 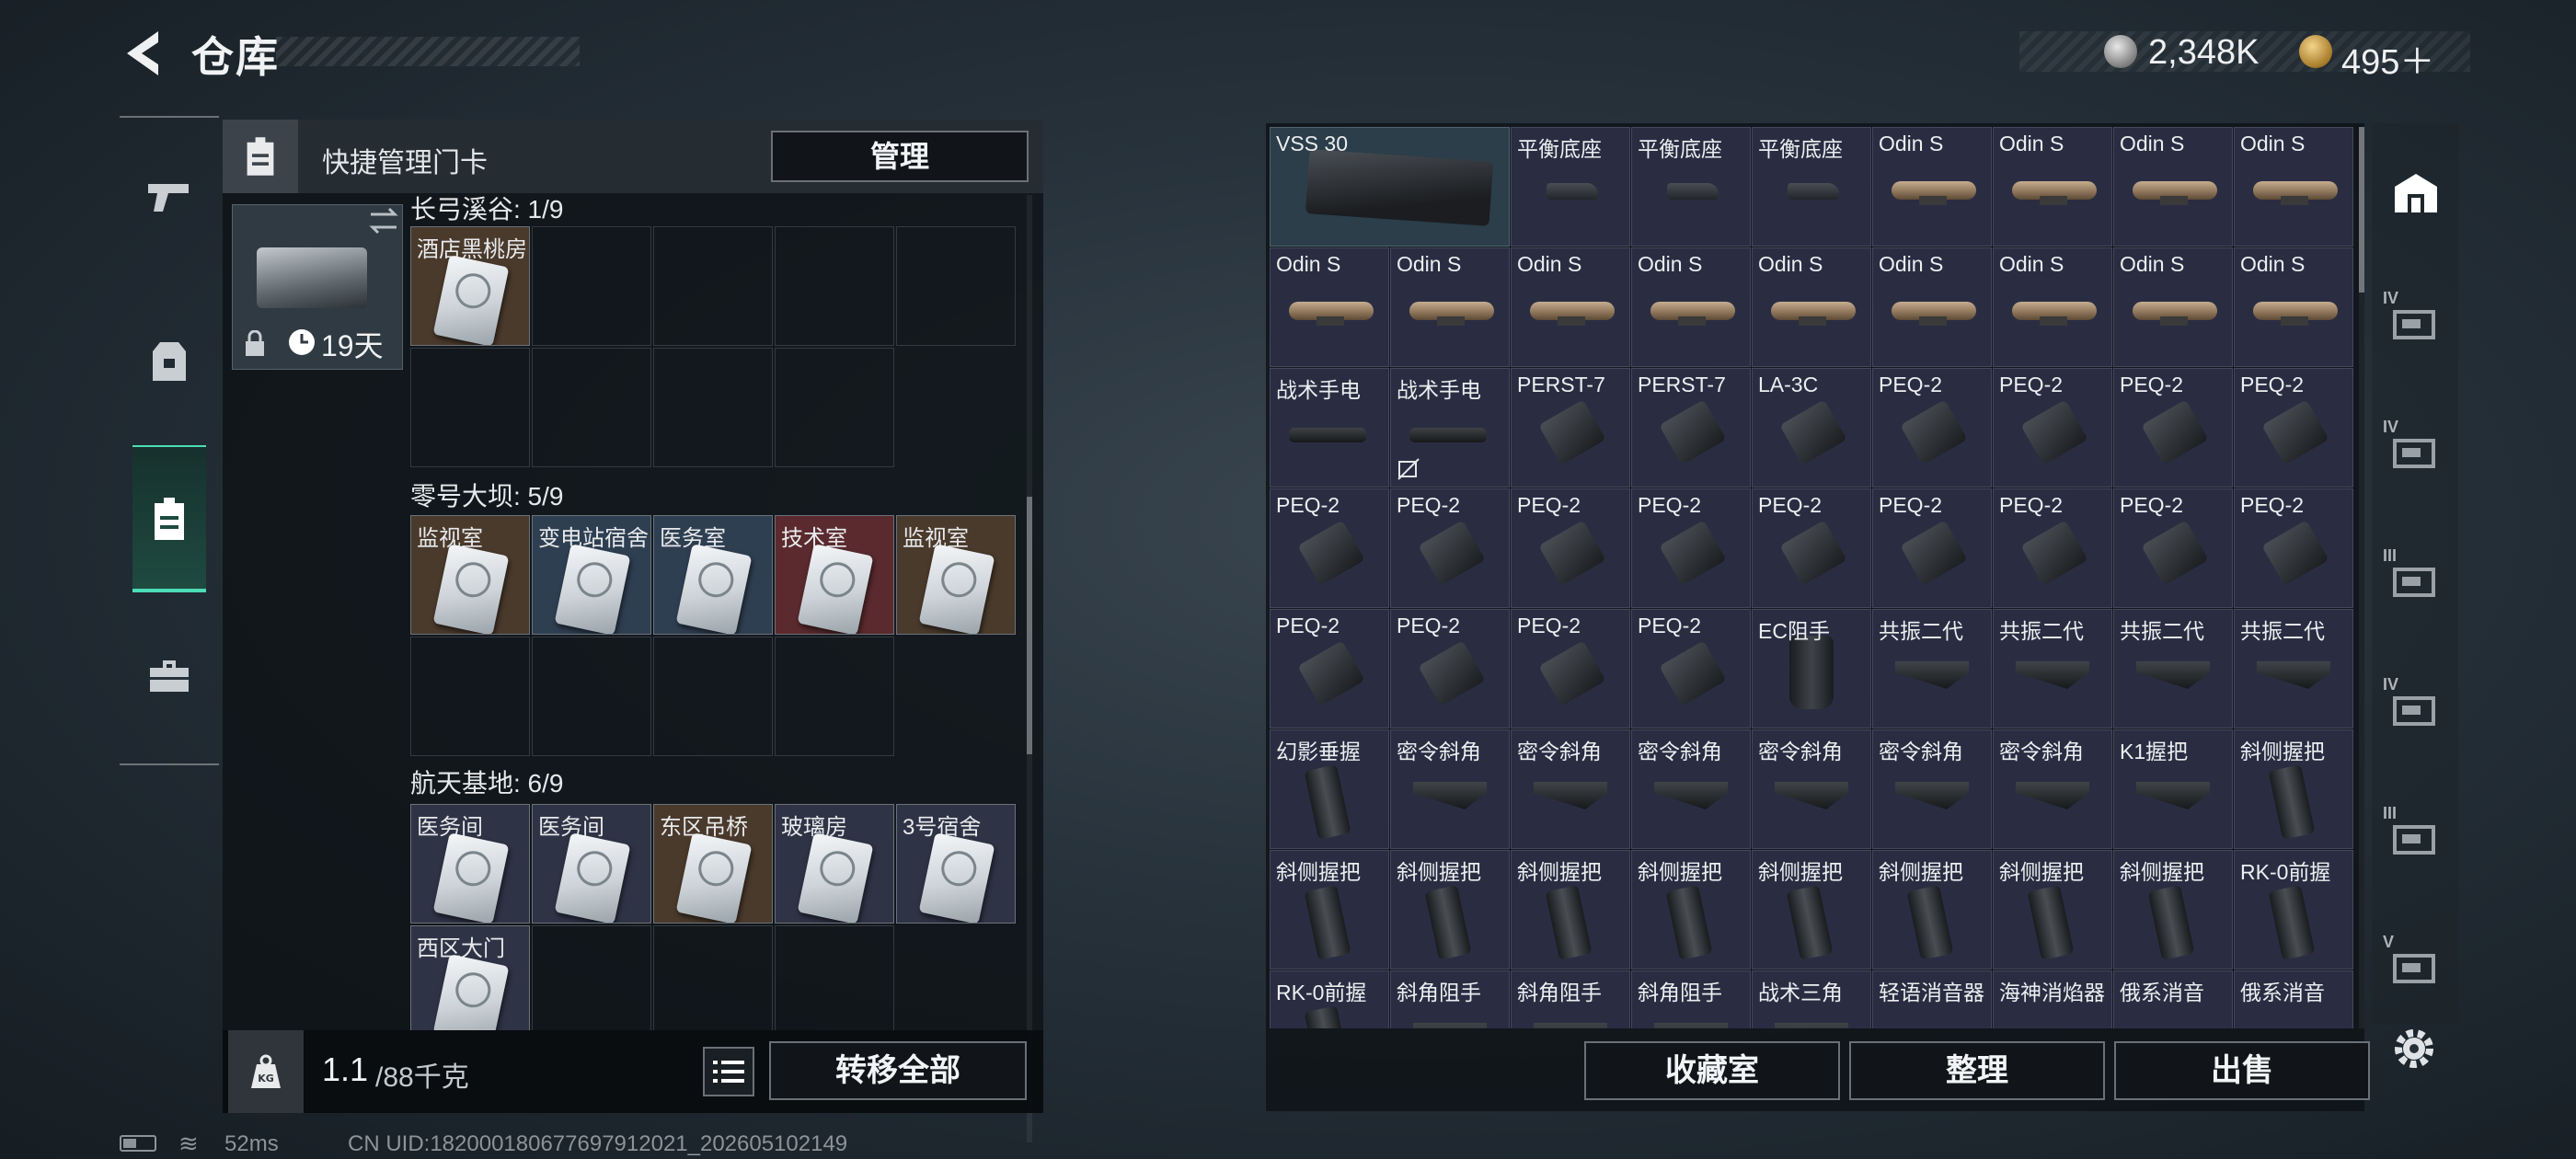 I want to click on stash-3-gun: III, so click(x=2416, y=579).